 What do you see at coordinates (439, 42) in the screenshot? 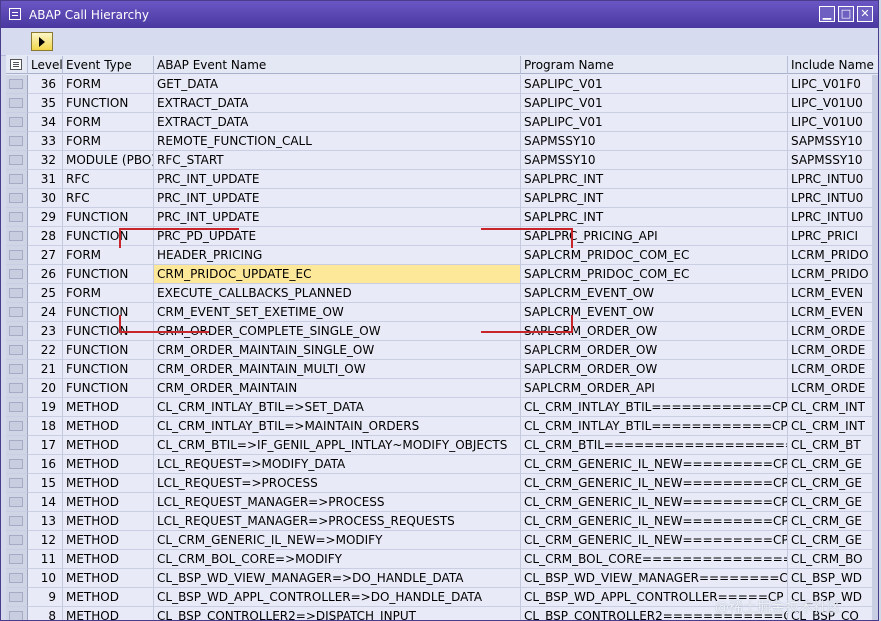
I see `toolbar` at bounding box center [439, 42].